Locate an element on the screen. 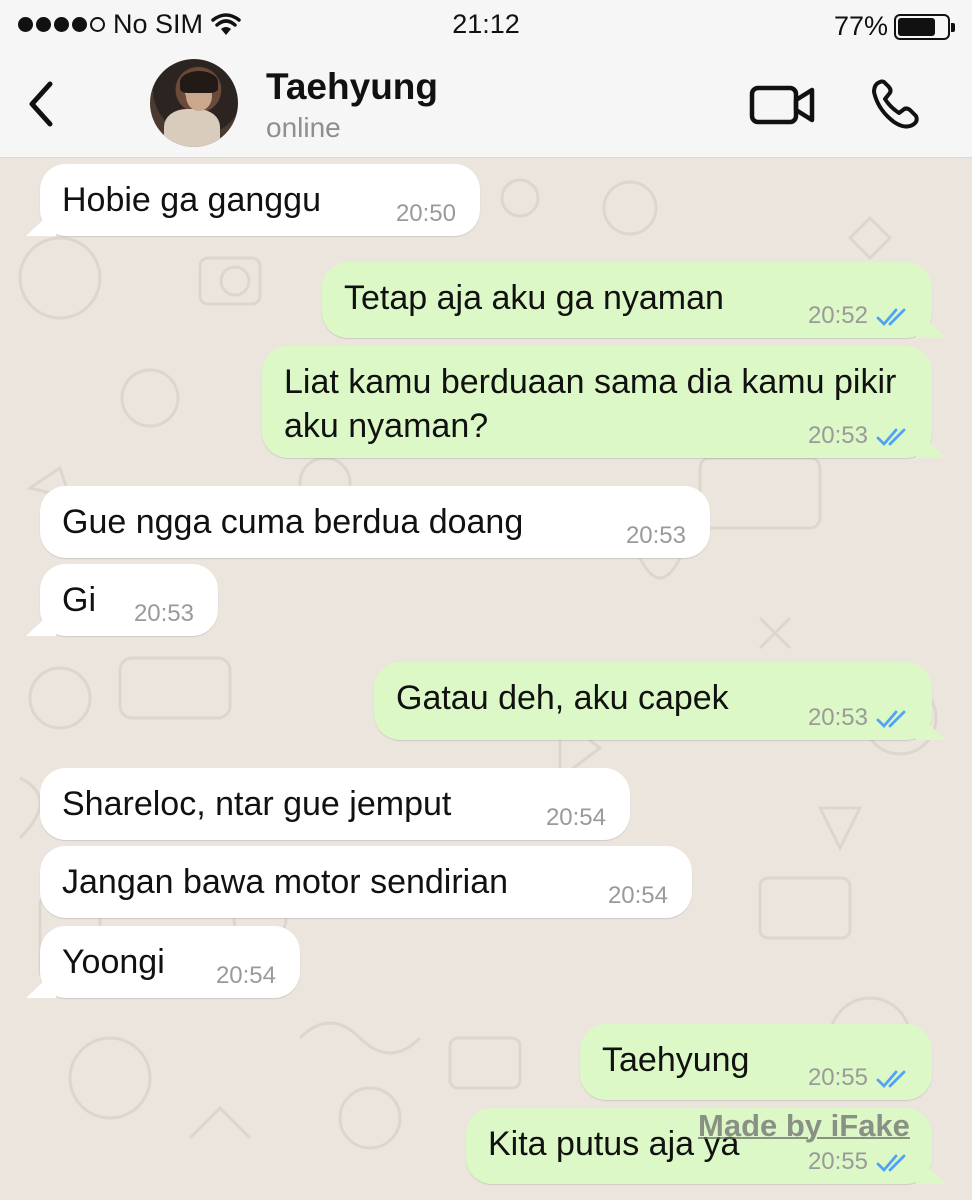 The image size is (972, 1200). message-text: Shareloc, ntar gue jemput is located at coordinates (257, 804).